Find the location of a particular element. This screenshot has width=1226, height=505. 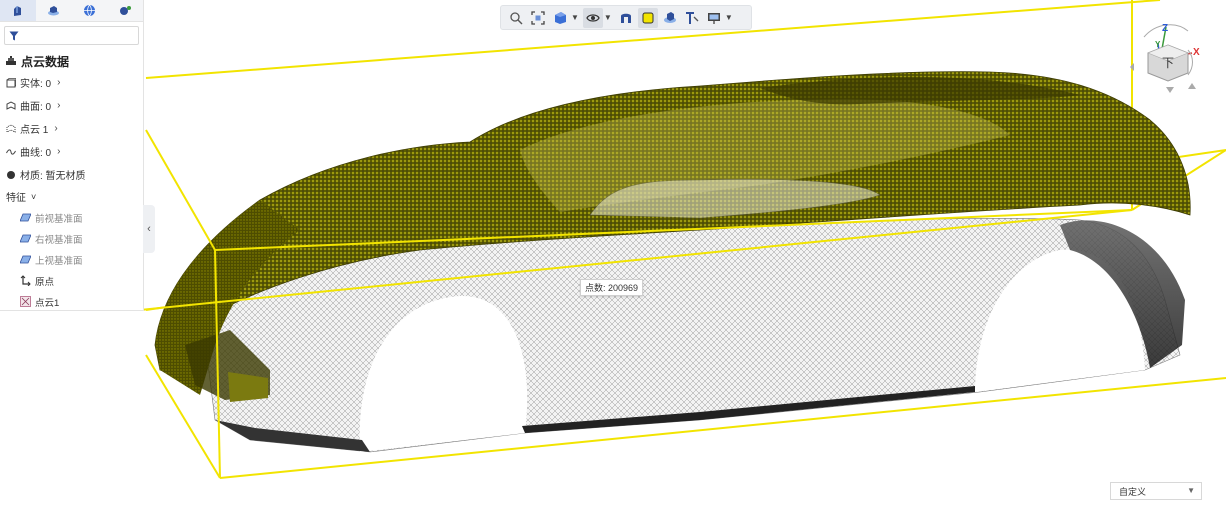

point-cloud-root-icon is located at coordinates (11, 60).